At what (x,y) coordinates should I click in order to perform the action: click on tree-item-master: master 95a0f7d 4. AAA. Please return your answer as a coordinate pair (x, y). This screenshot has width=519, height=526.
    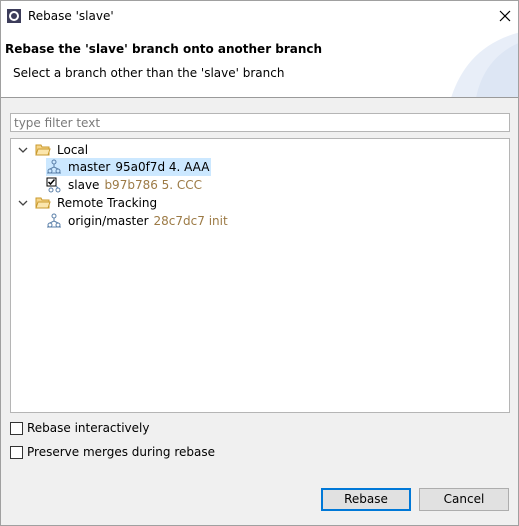
    Looking at the image, I should click on (129, 167).